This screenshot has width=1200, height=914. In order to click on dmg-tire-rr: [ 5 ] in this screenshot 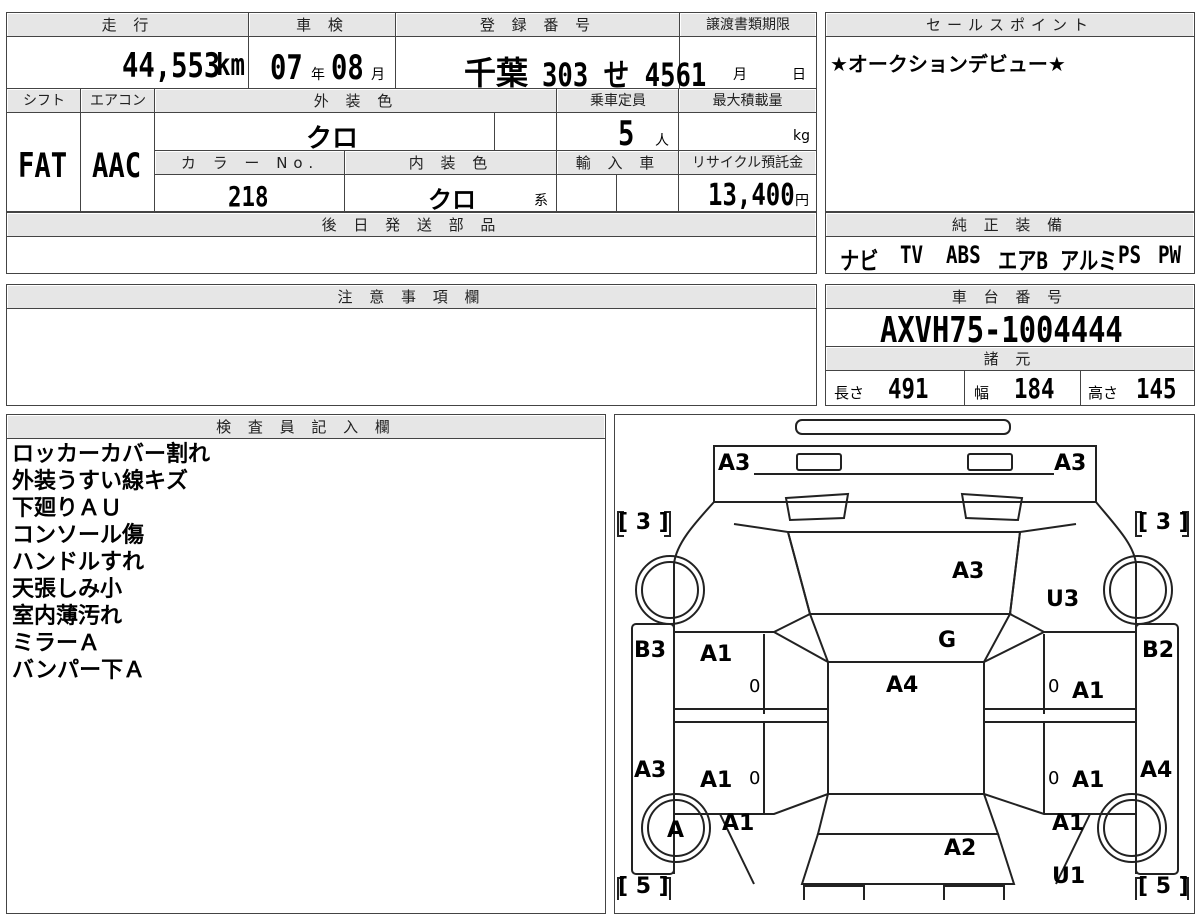, I will do `click(1163, 886)`.